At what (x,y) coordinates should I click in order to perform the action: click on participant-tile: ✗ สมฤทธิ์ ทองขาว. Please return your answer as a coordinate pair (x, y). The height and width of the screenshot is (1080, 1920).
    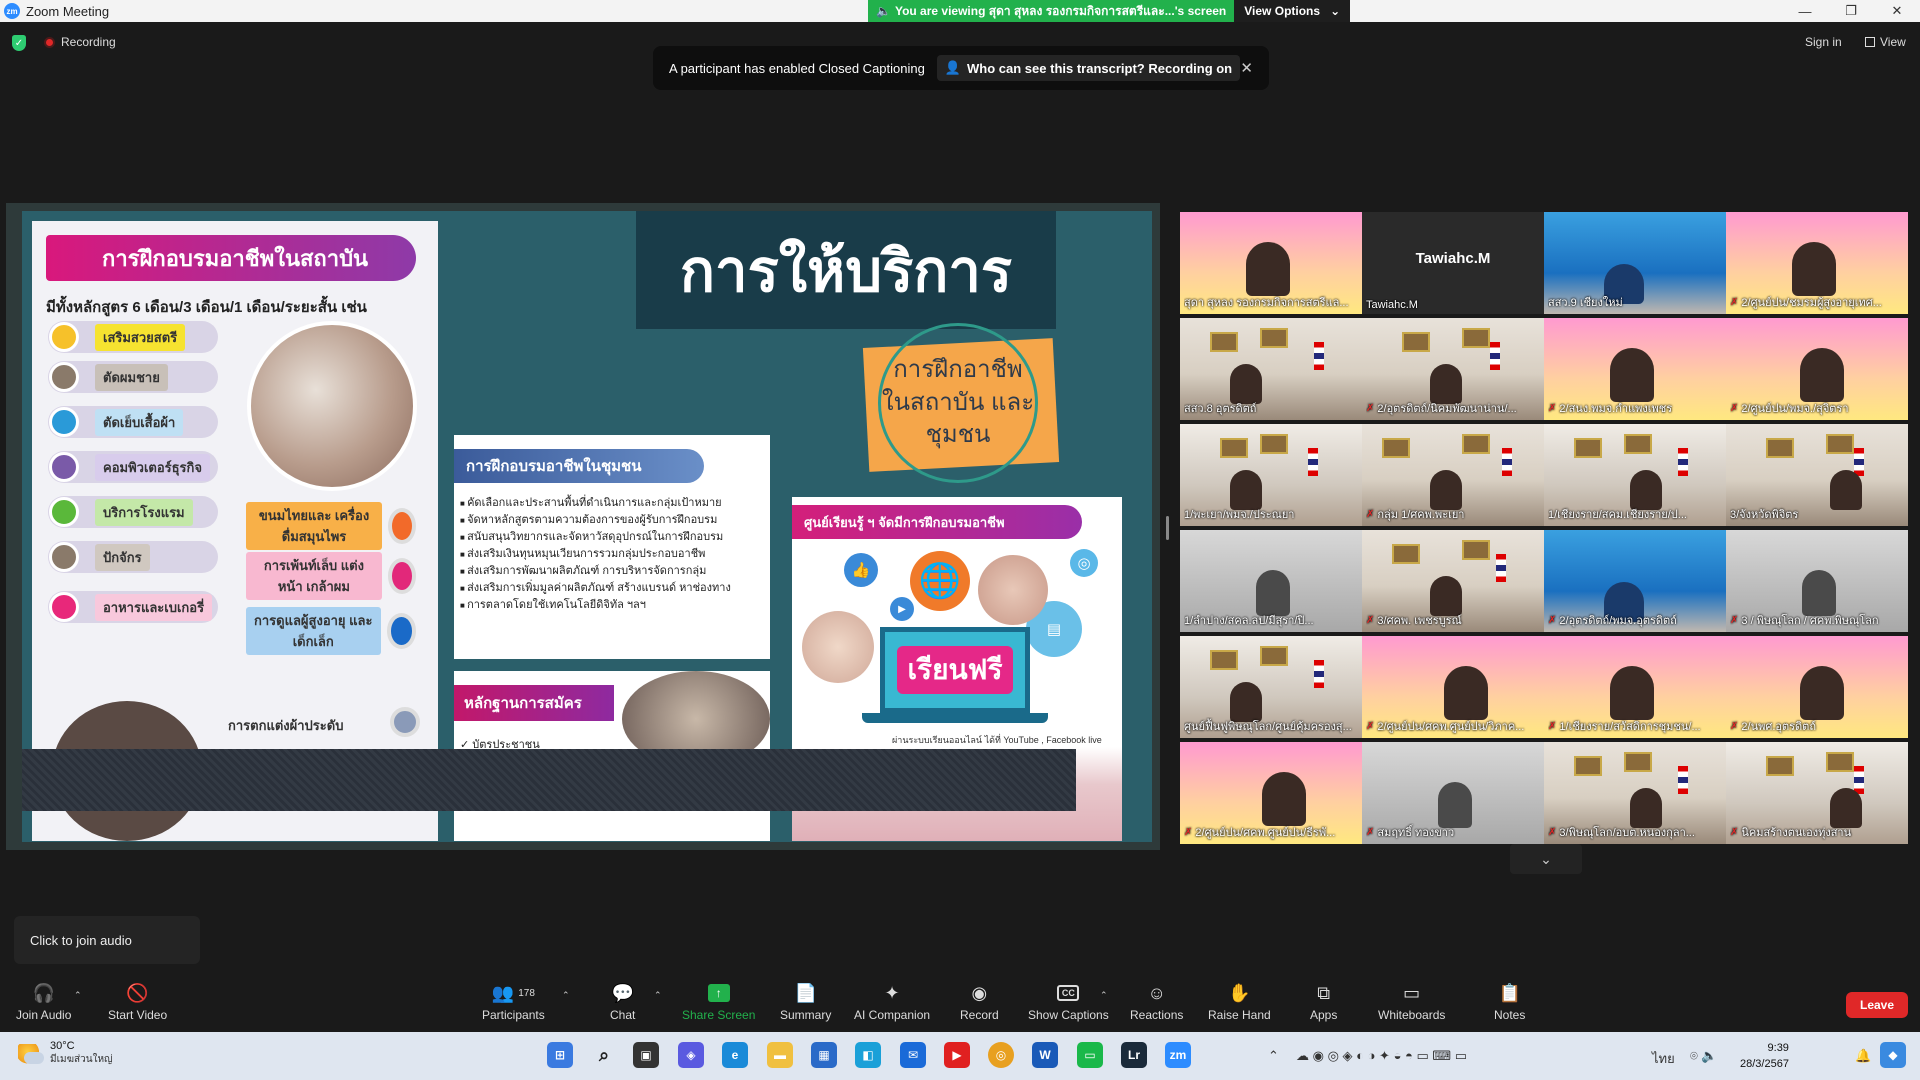
    Looking at the image, I should click on (1453, 793).